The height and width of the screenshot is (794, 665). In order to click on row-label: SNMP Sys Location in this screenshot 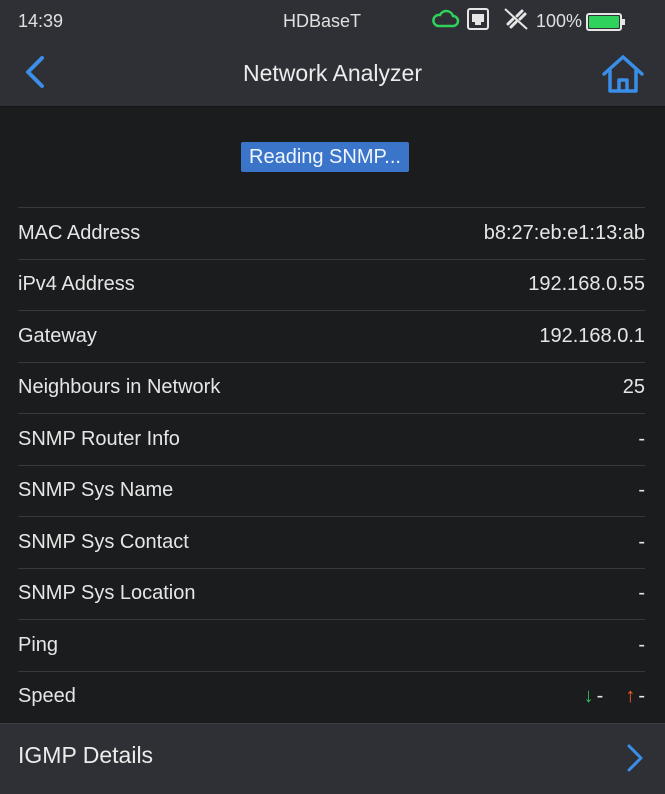, I will do `click(107, 593)`.